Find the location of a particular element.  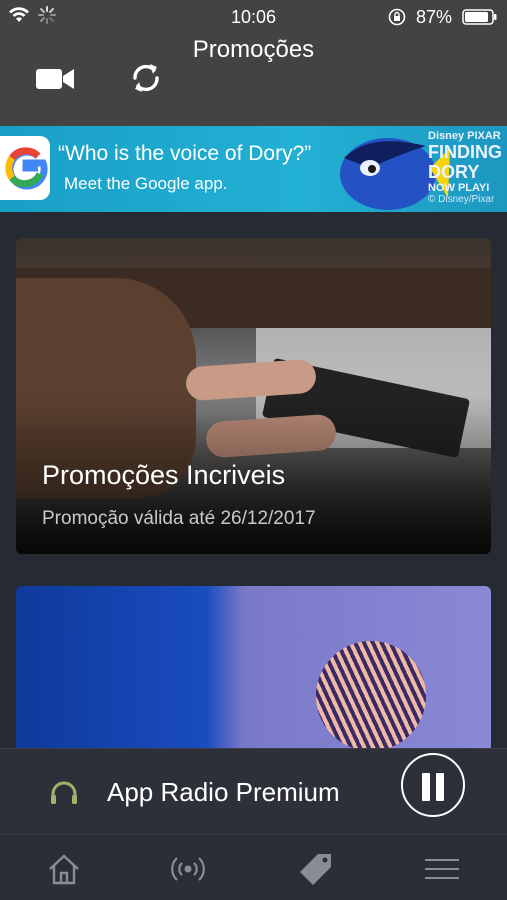

ad-headline: “Who is the voice of Dory?” is located at coordinates (185, 153).